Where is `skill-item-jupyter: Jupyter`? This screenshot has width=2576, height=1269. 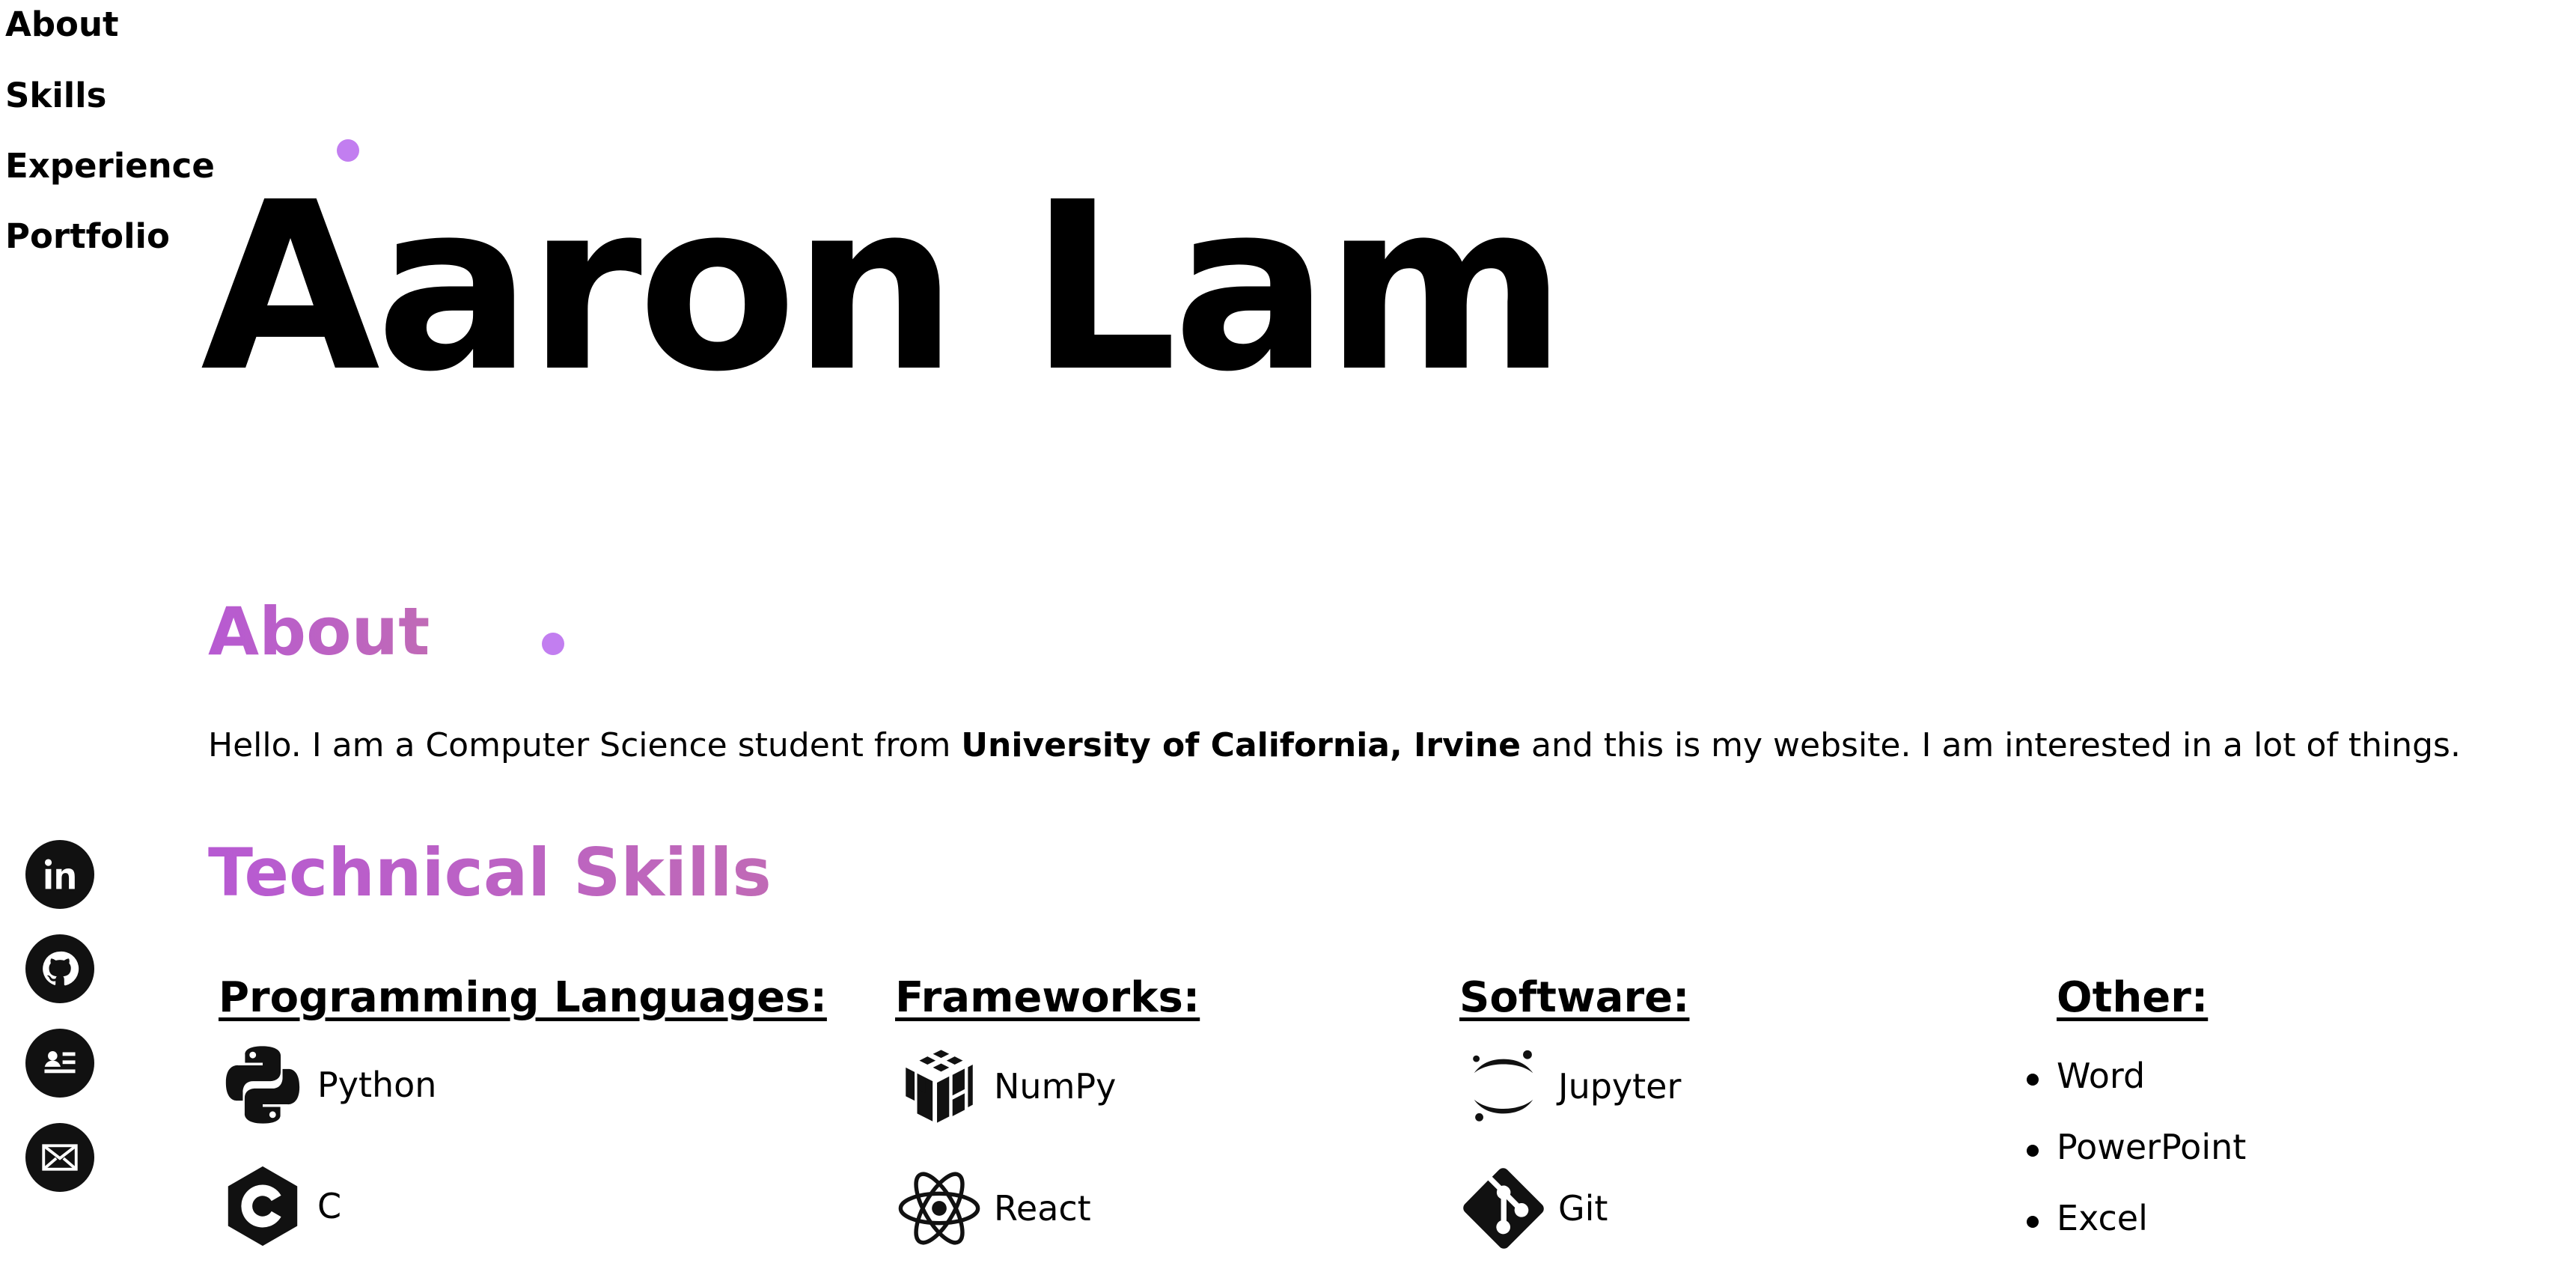 skill-item-jupyter: Jupyter is located at coordinates (1570, 1086).